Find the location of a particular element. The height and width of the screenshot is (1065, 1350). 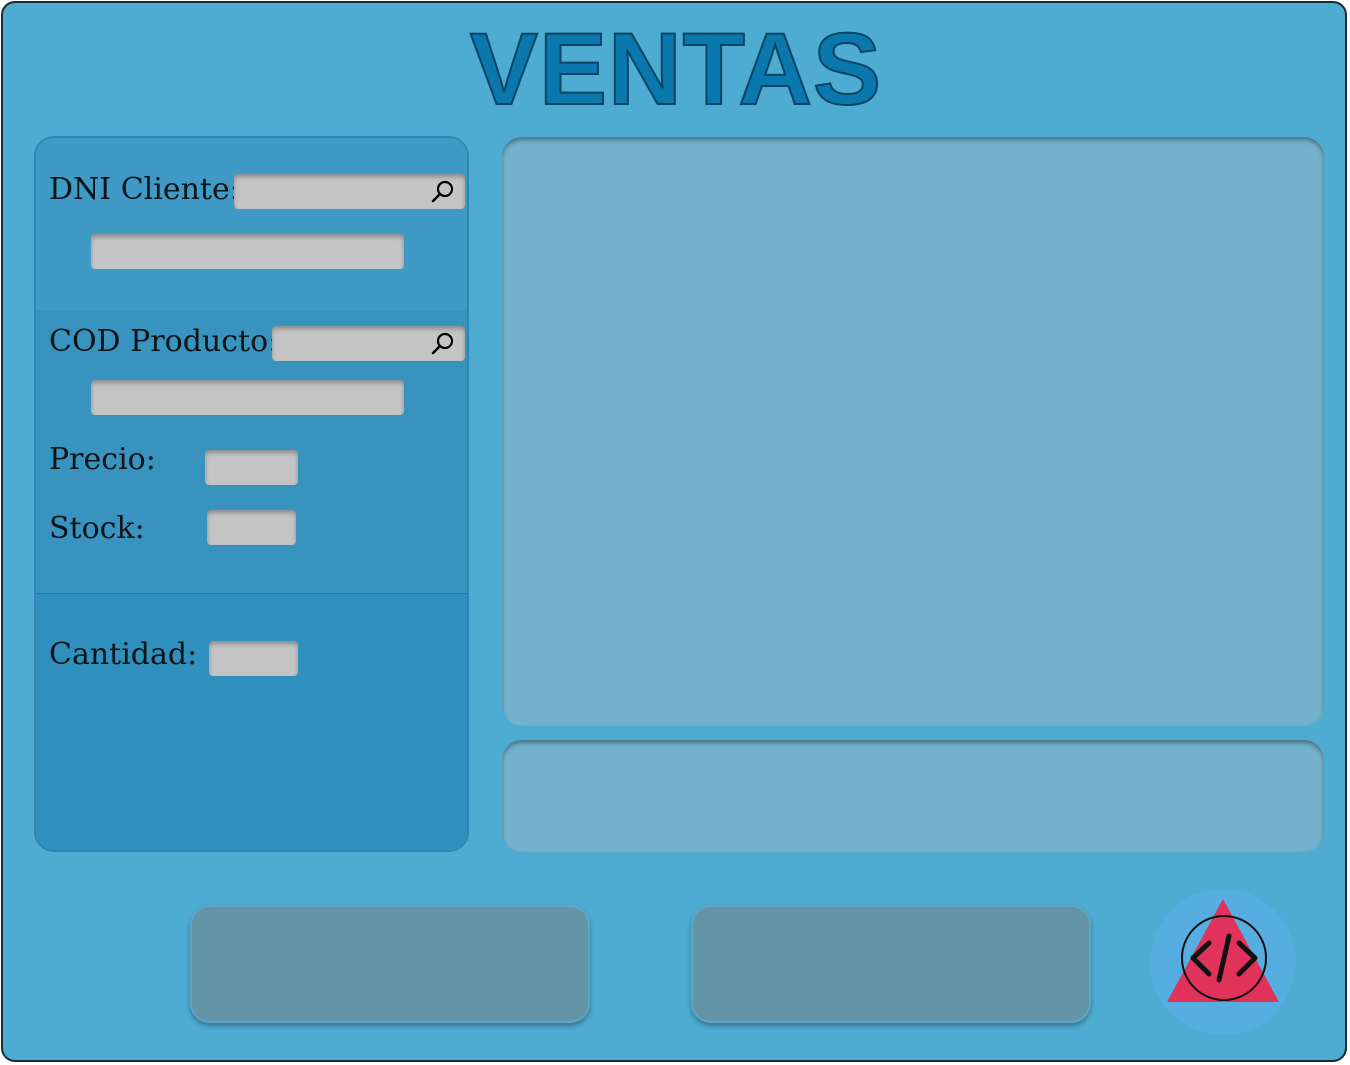

cantidad-label: Cantidad: is located at coordinates (123, 654).